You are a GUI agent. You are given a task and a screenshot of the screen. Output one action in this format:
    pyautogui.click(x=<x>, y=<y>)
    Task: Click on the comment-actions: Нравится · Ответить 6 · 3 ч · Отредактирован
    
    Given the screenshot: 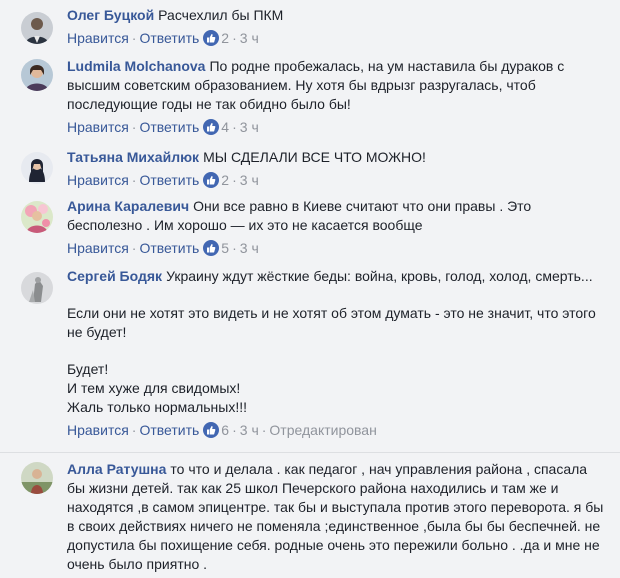 What is the action you would take?
    pyautogui.click(x=222, y=430)
    